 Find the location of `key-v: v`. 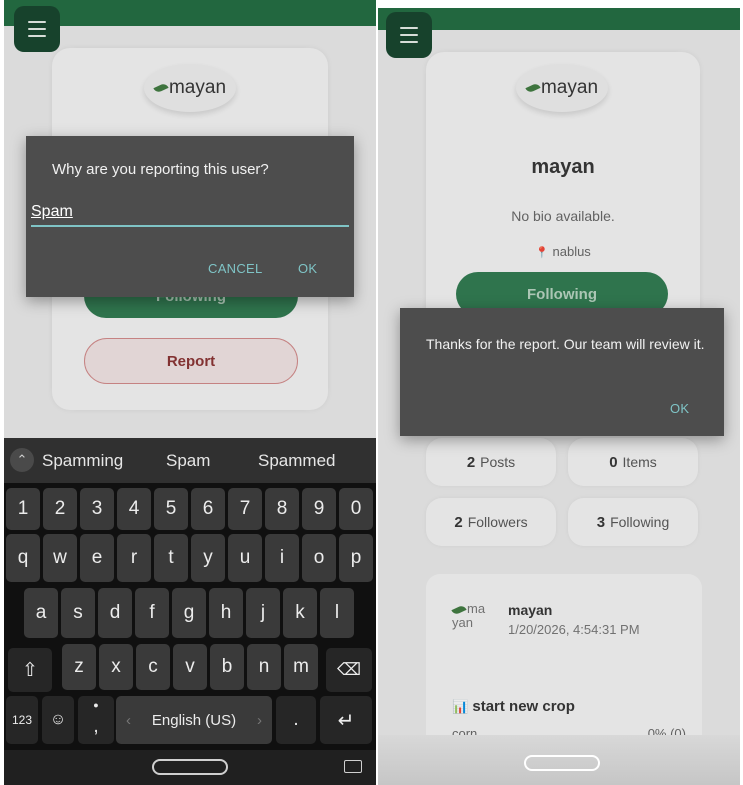

key-v: v is located at coordinates (190, 667).